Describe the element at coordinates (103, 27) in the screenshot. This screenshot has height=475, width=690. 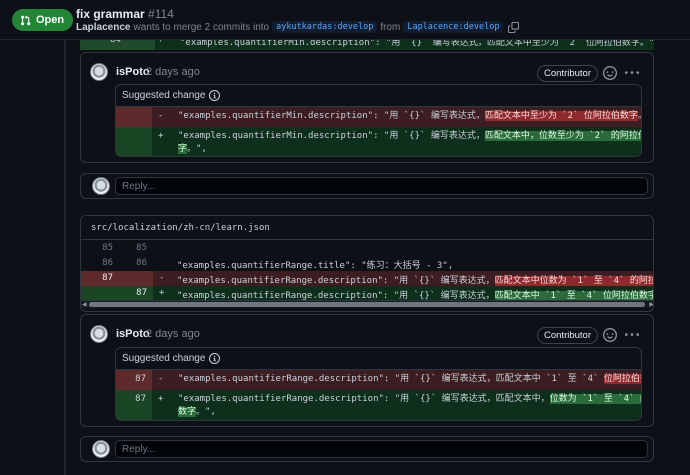
I see `pr-author-link: Laplacence` at that location.